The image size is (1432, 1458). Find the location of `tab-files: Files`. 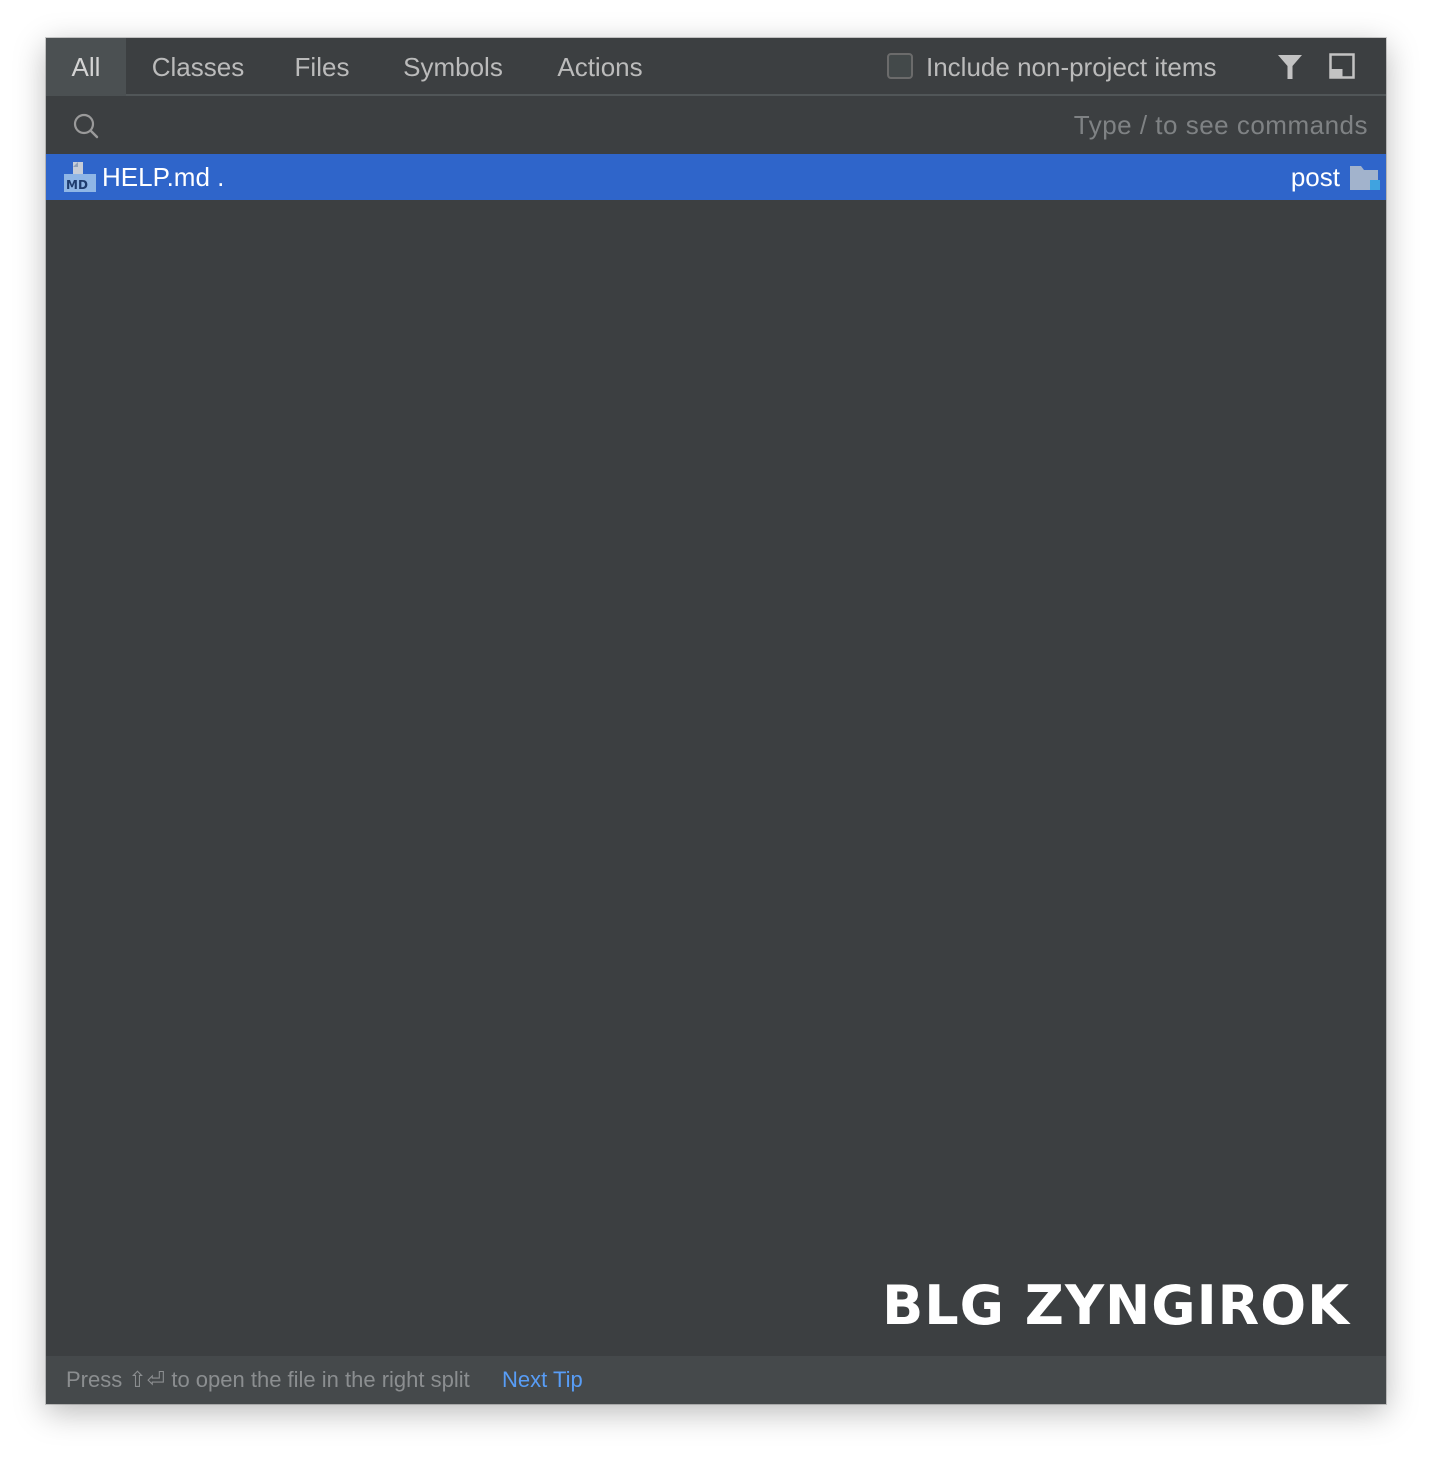

tab-files: Files is located at coordinates (322, 67).